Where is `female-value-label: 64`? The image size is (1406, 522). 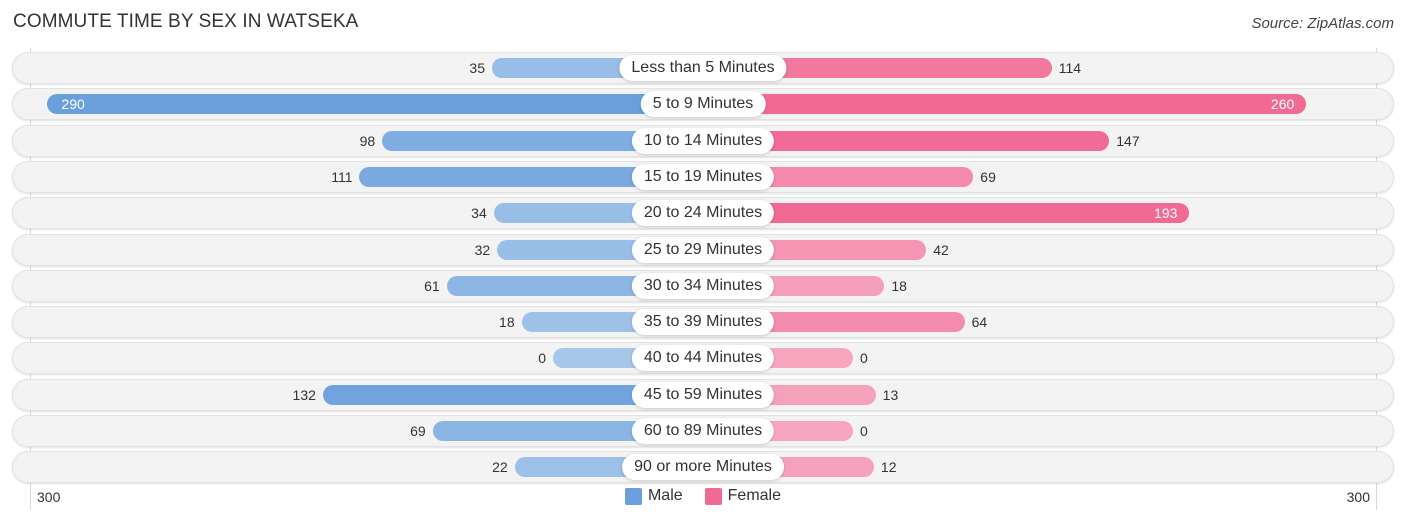
female-value-label: 64 is located at coordinates (979, 322).